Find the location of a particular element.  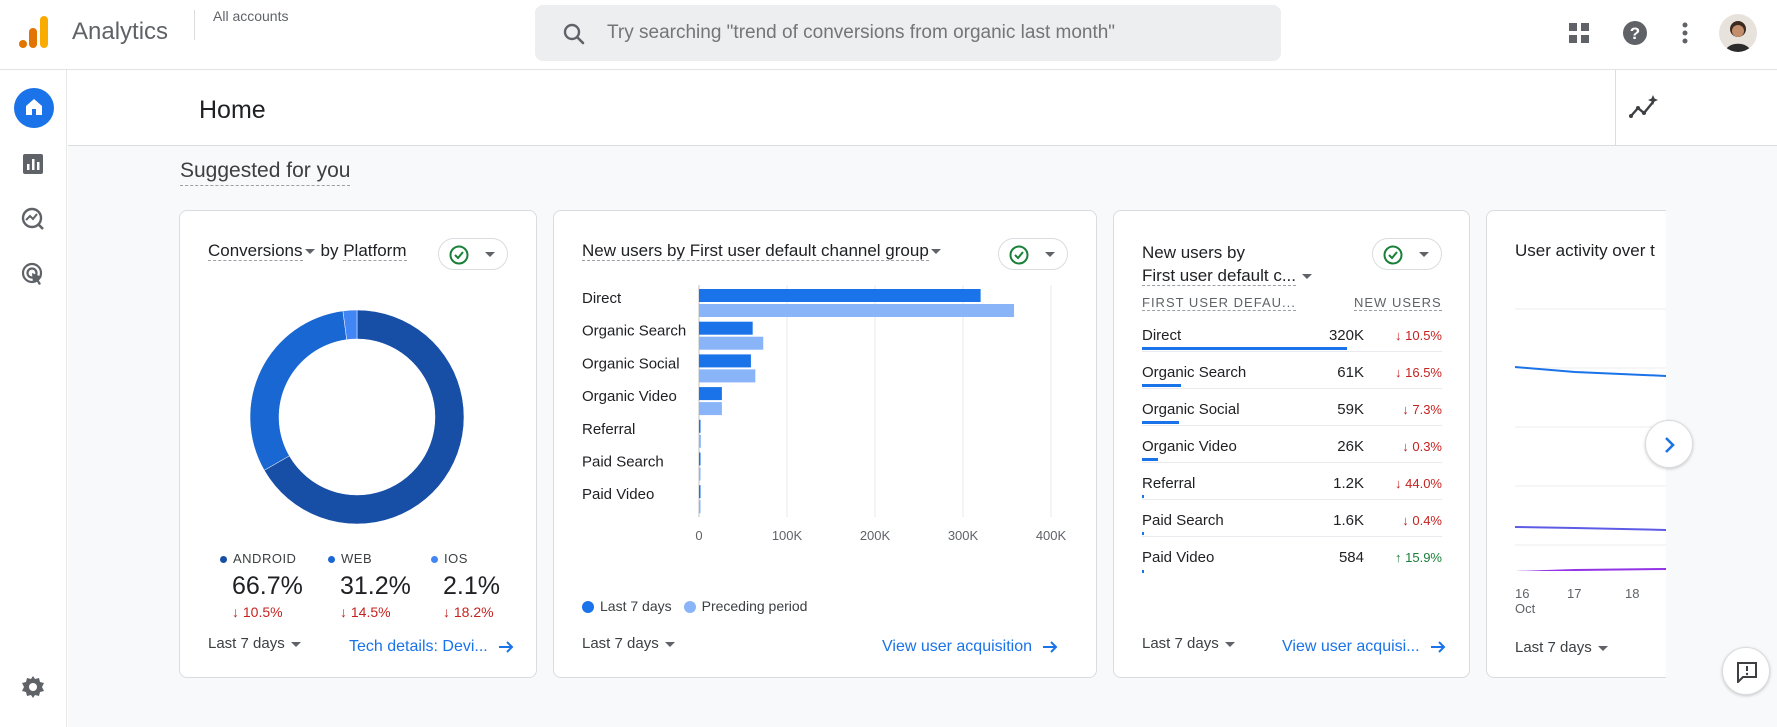

feedback-button is located at coordinates (1746, 671).